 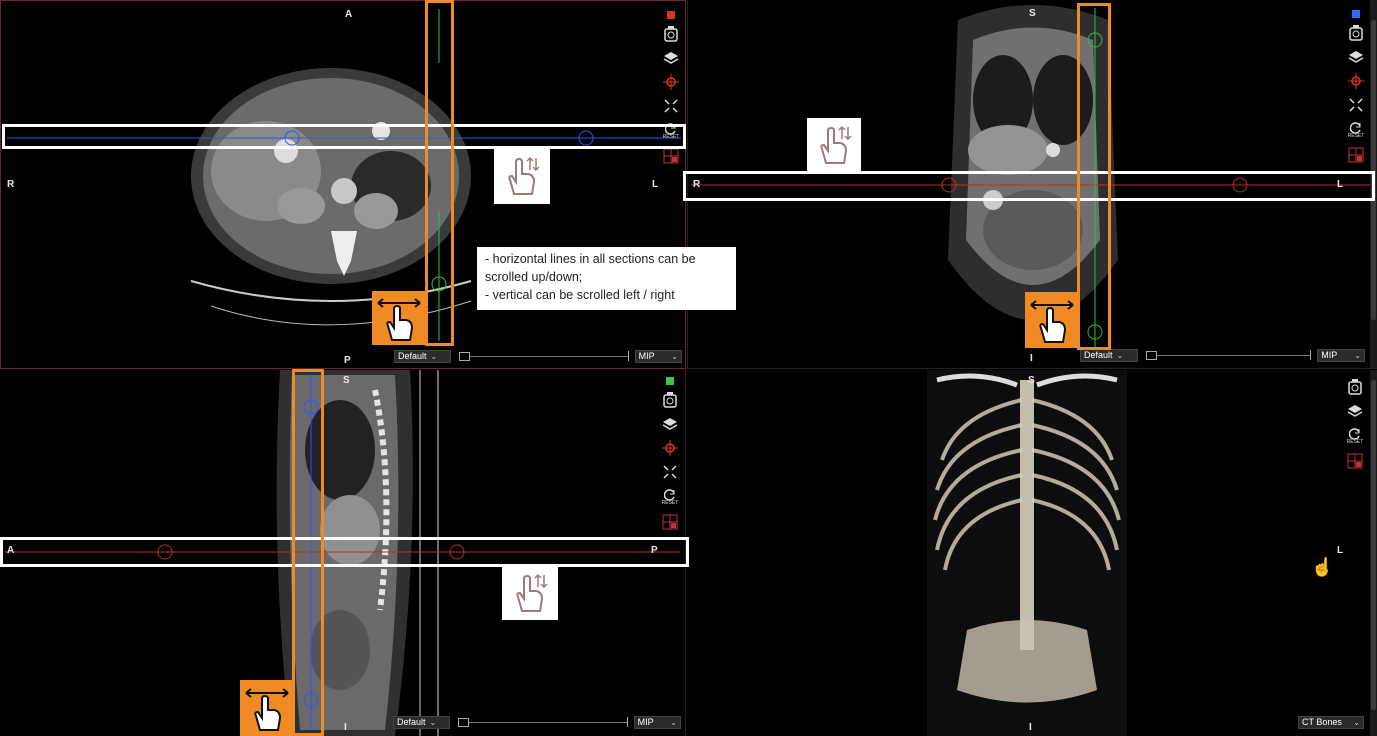 What do you see at coordinates (534, 277) in the screenshot?
I see `callout-line-2: scrolled up/down;` at bounding box center [534, 277].